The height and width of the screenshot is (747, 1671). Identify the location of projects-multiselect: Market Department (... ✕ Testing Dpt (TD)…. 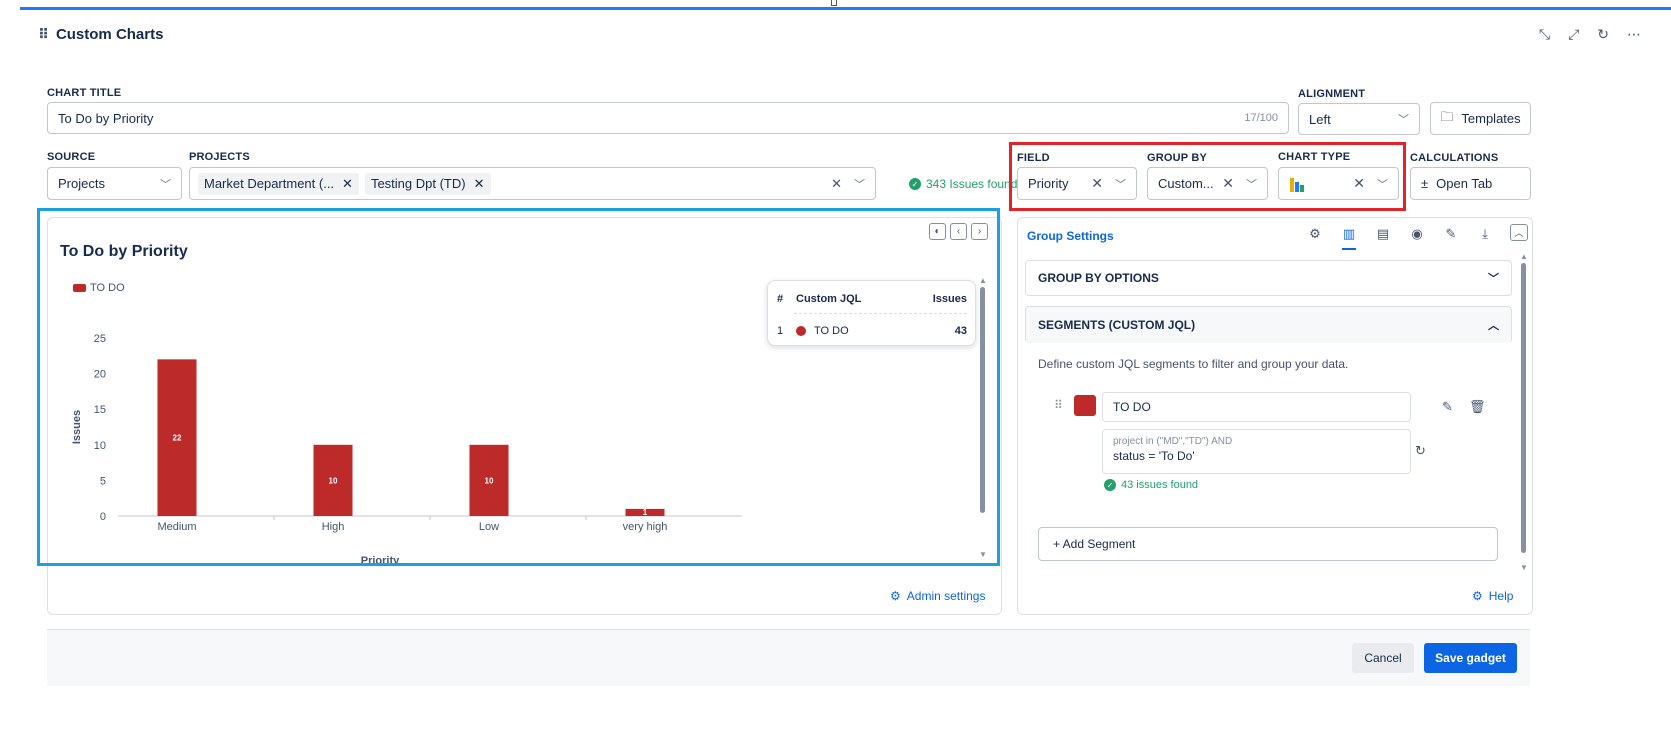
(532, 183).